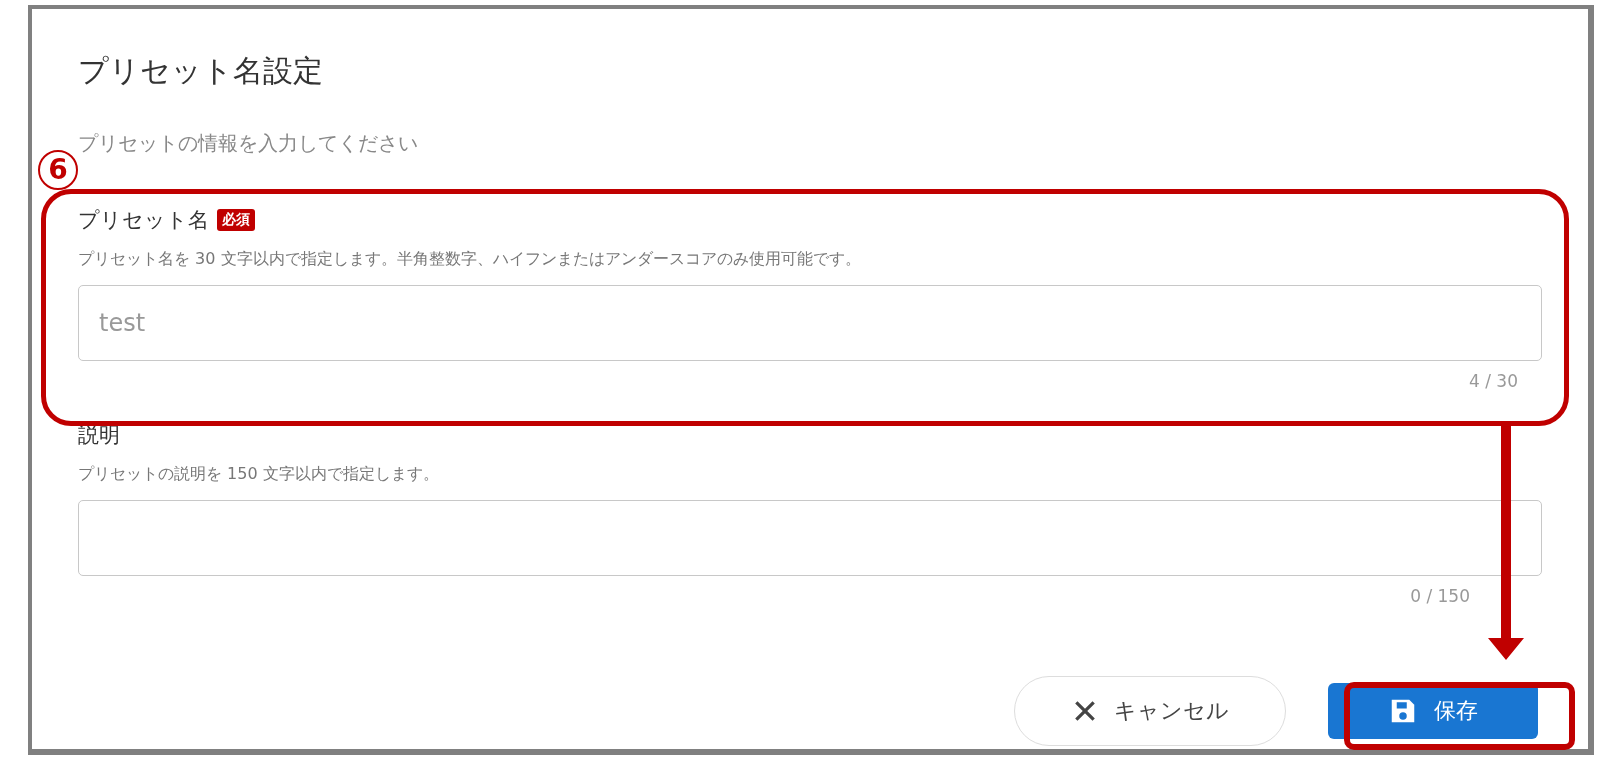 This screenshot has height=771, width=1601. Describe the element at coordinates (248, 143) in the screenshot. I see `dialog-subtitle: プリセットの情報を入力してください` at that location.